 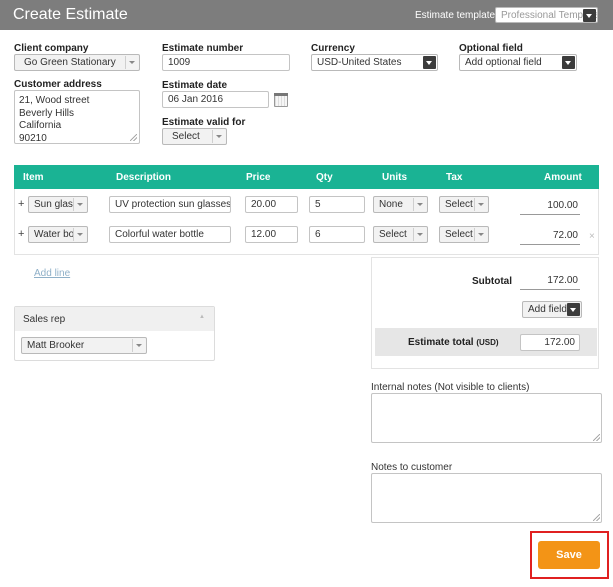 What do you see at coordinates (33, 177) in the screenshot?
I see `column-header-item: Item` at bounding box center [33, 177].